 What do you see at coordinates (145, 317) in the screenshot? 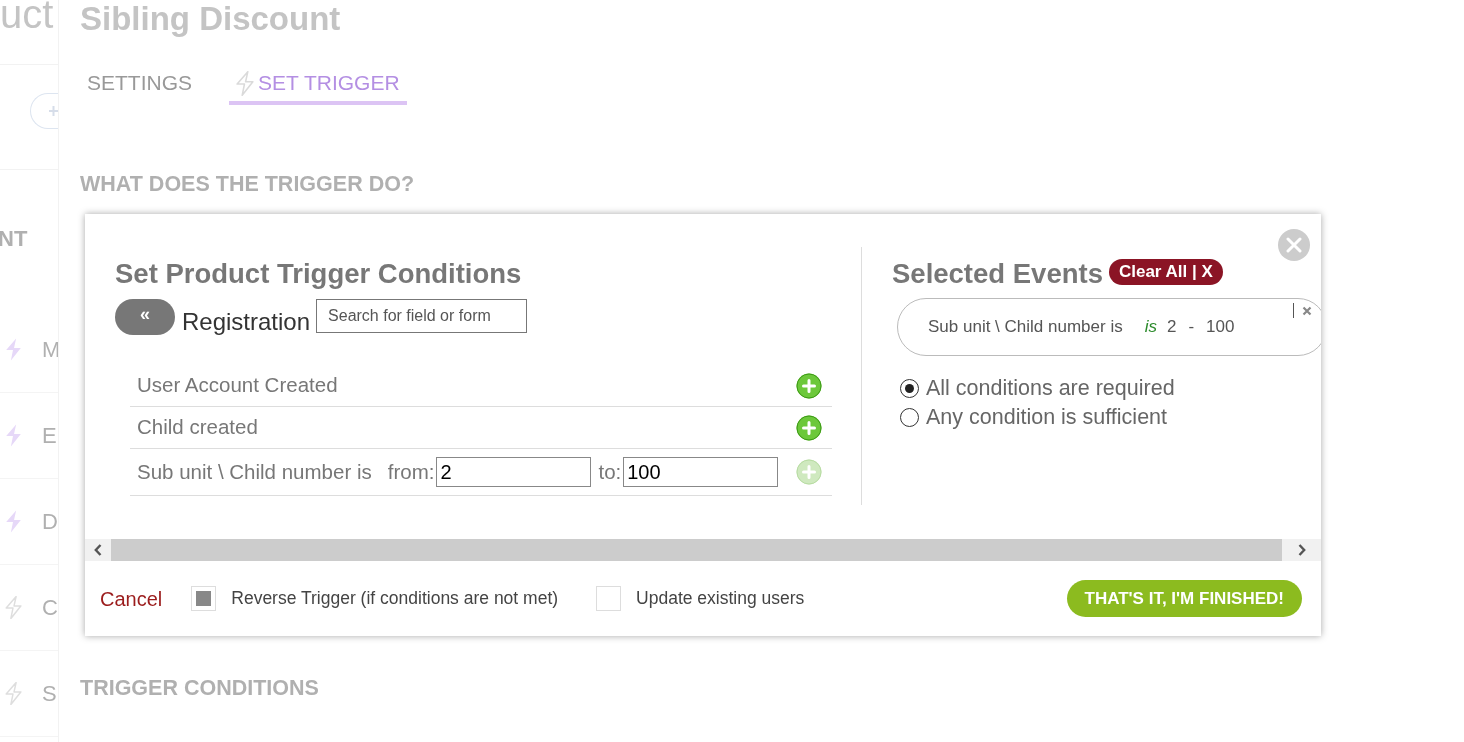
I see `back-button: «` at bounding box center [145, 317].